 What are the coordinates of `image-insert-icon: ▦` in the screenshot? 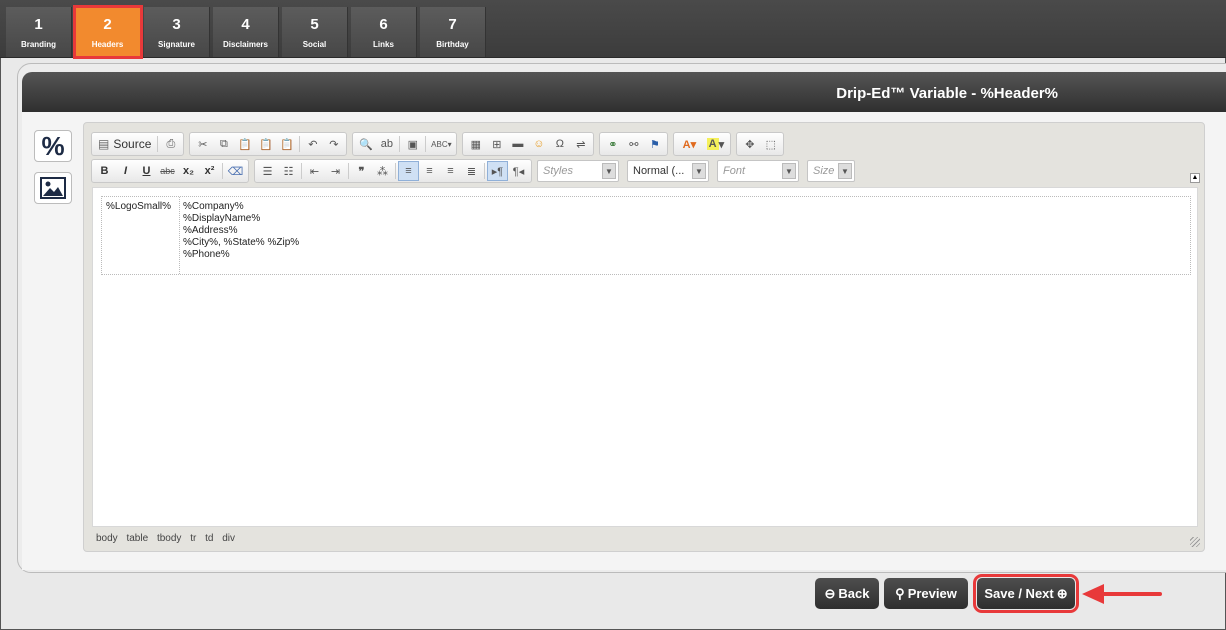 It's located at (475, 144).